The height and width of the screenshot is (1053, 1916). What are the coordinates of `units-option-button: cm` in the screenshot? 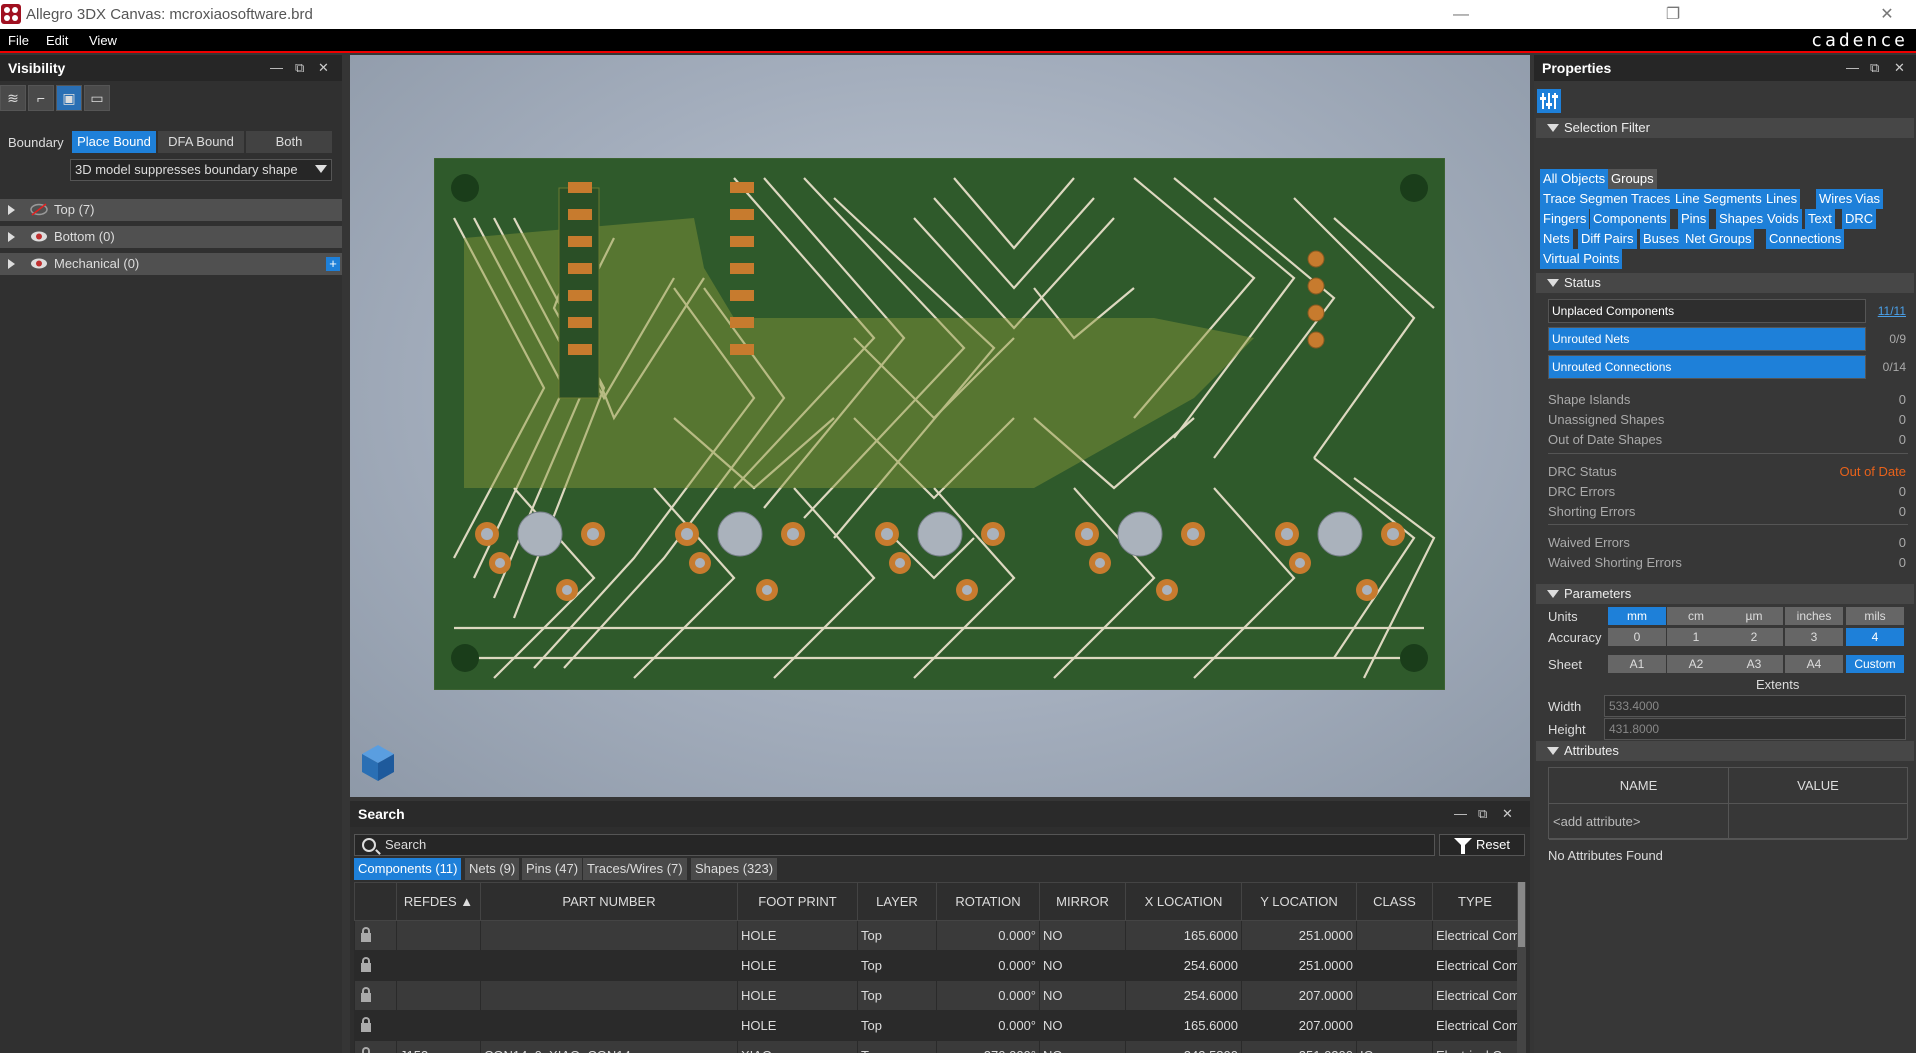 It's located at (1696, 616).